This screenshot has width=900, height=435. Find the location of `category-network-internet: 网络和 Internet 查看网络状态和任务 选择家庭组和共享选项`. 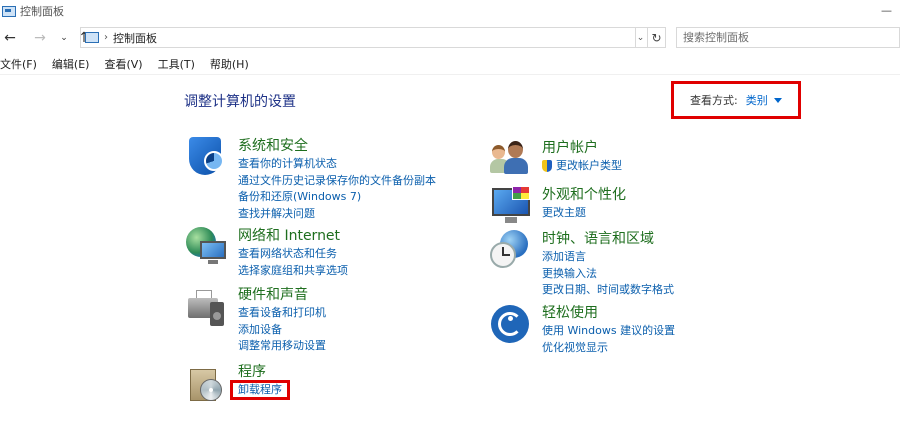

category-network-internet: 网络和 Internet 查看网络状态和任务 选择家庭组和共享选项 is located at coordinates (267, 253).